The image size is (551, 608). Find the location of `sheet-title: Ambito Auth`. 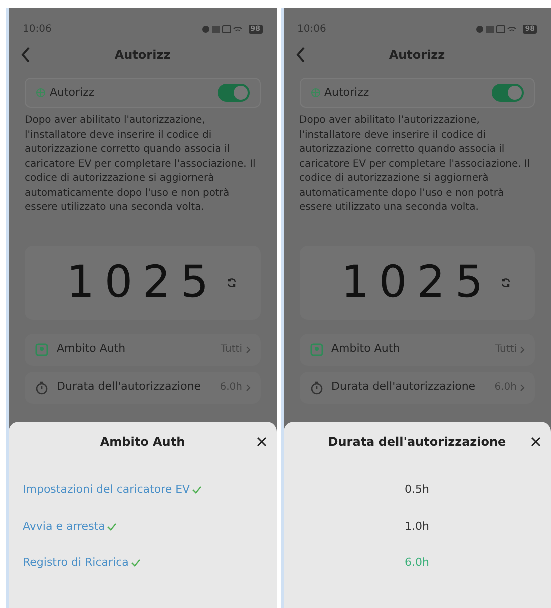

sheet-title: Ambito Auth is located at coordinates (143, 442).